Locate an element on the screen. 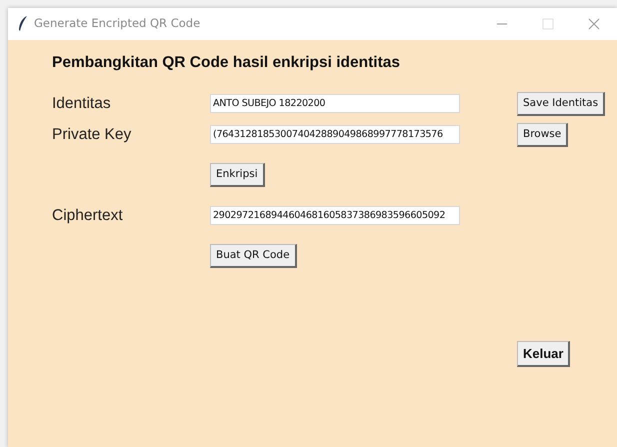 The width and height of the screenshot is (617, 447). action-button: Buat QR Code is located at coordinates (253, 256).